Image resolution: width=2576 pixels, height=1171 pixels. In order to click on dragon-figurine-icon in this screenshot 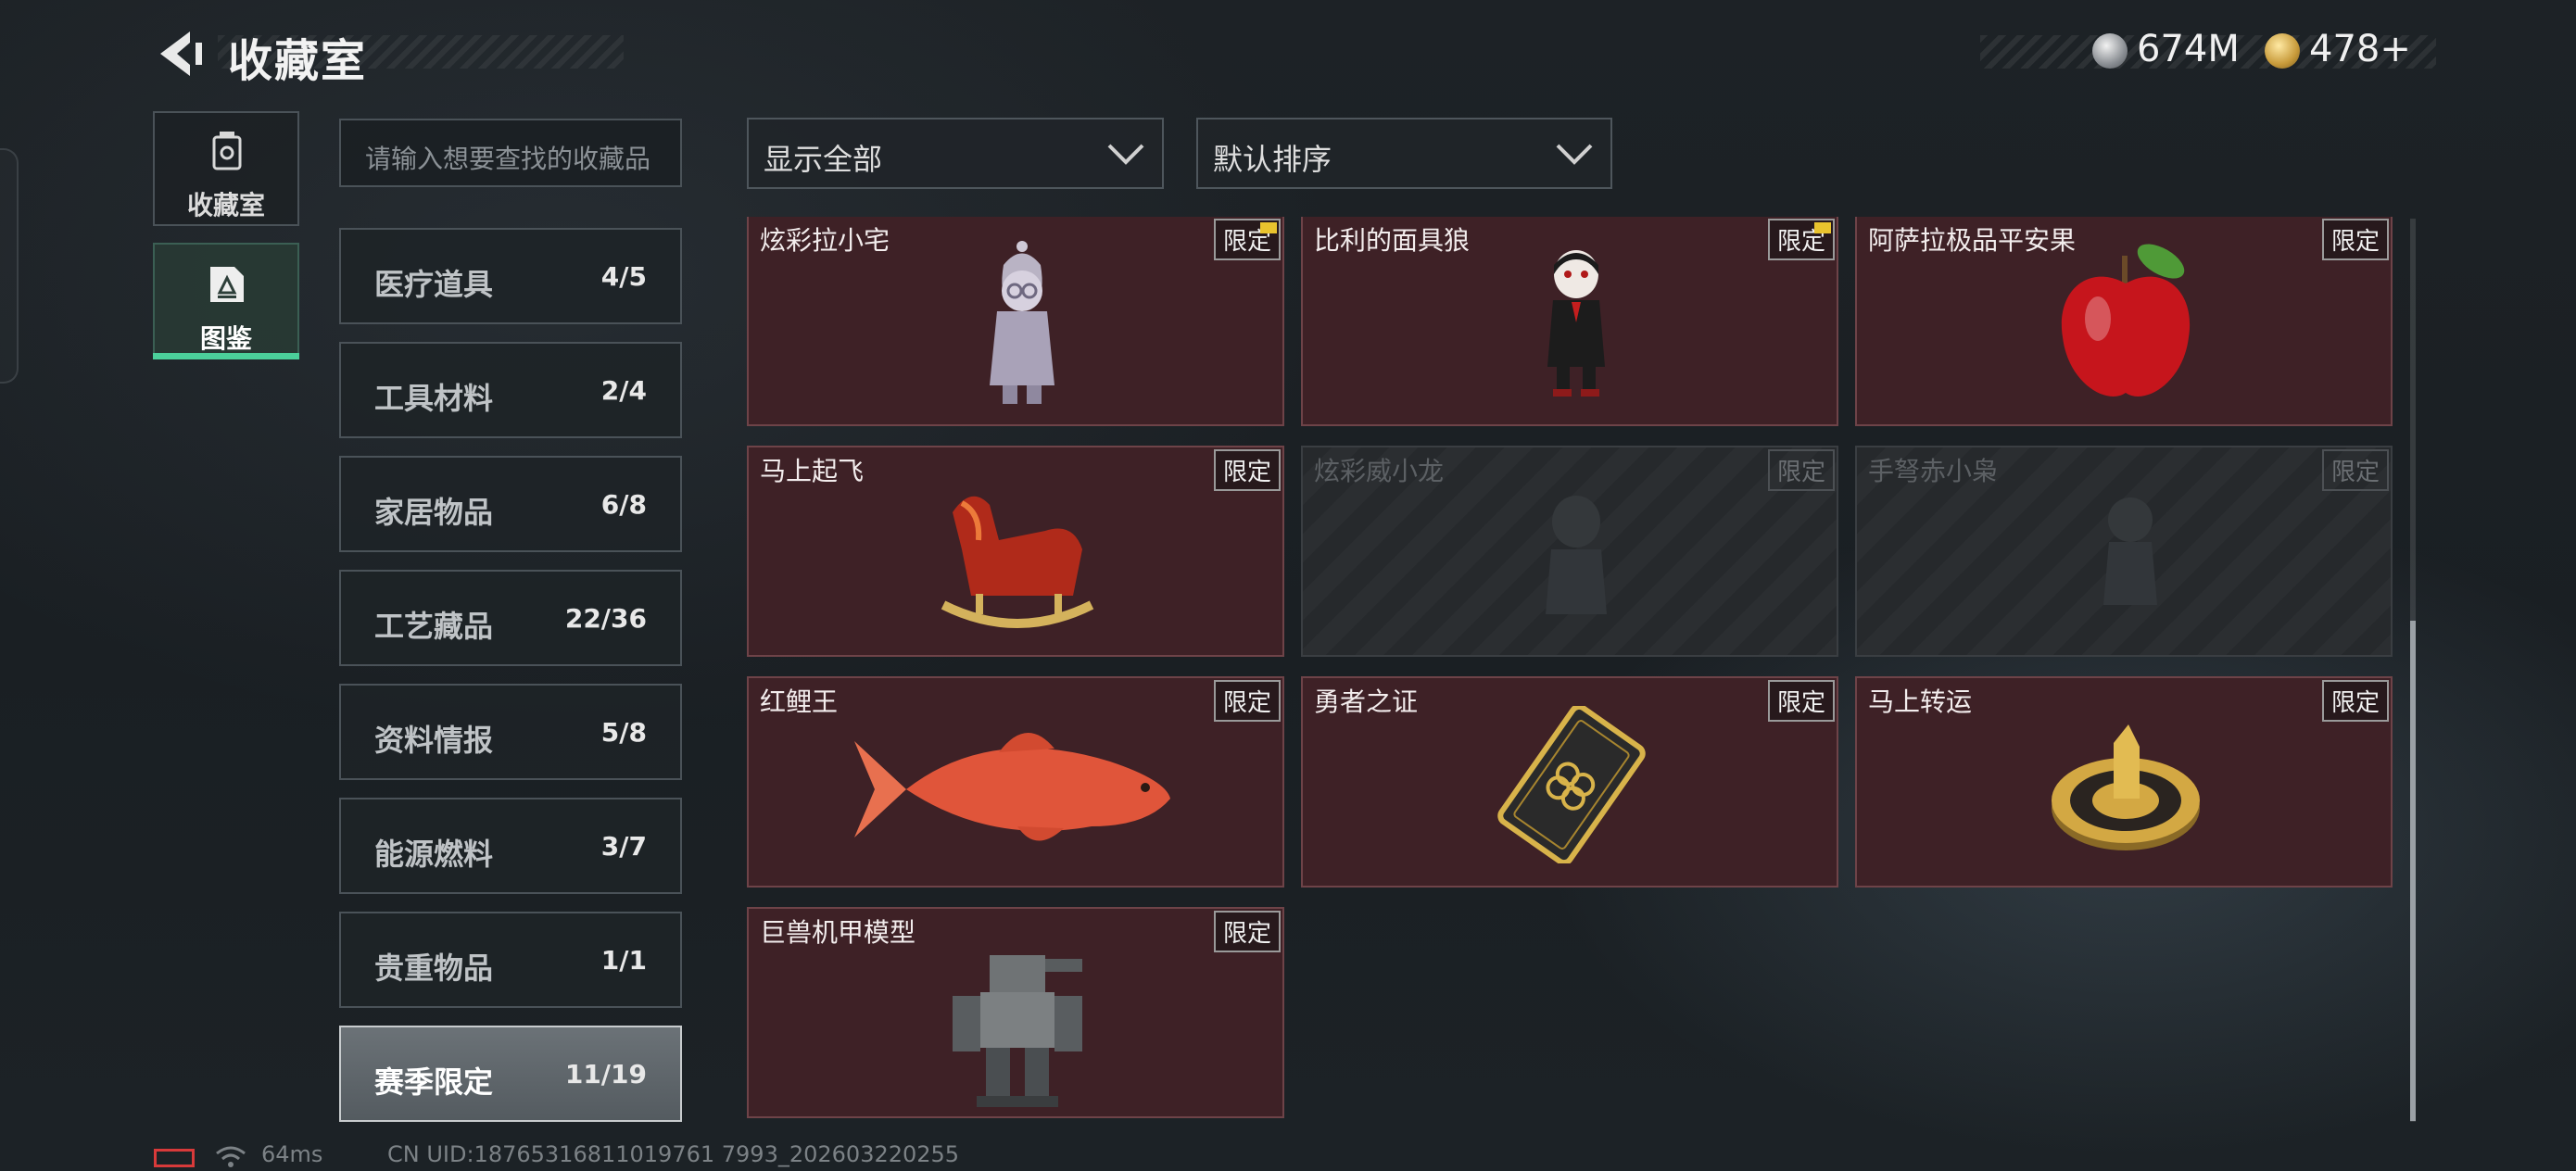, I will do `click(1576, 555)`.